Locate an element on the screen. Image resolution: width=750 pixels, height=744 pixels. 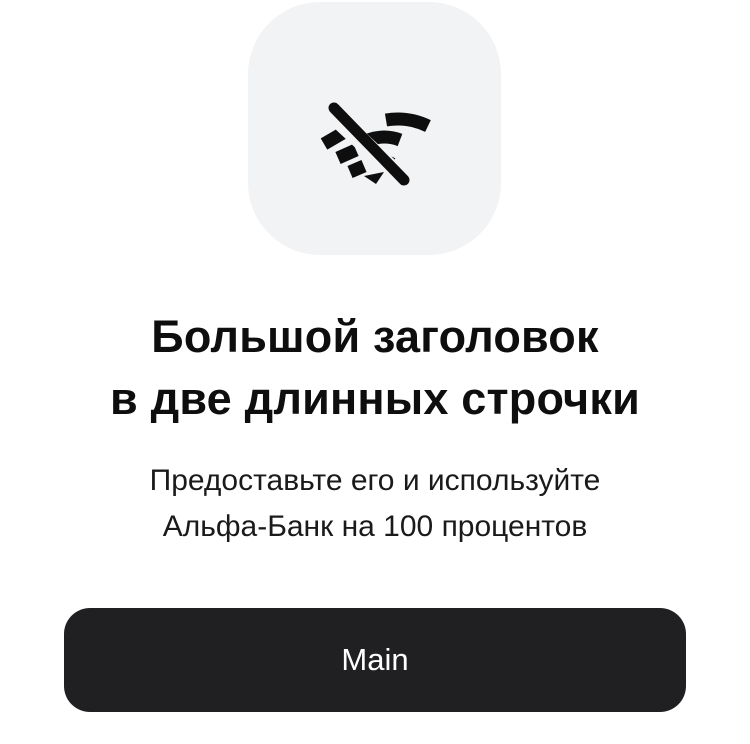
subtitle-line-1: Предоставьте его и используйте is located at coordinates (375, 480).